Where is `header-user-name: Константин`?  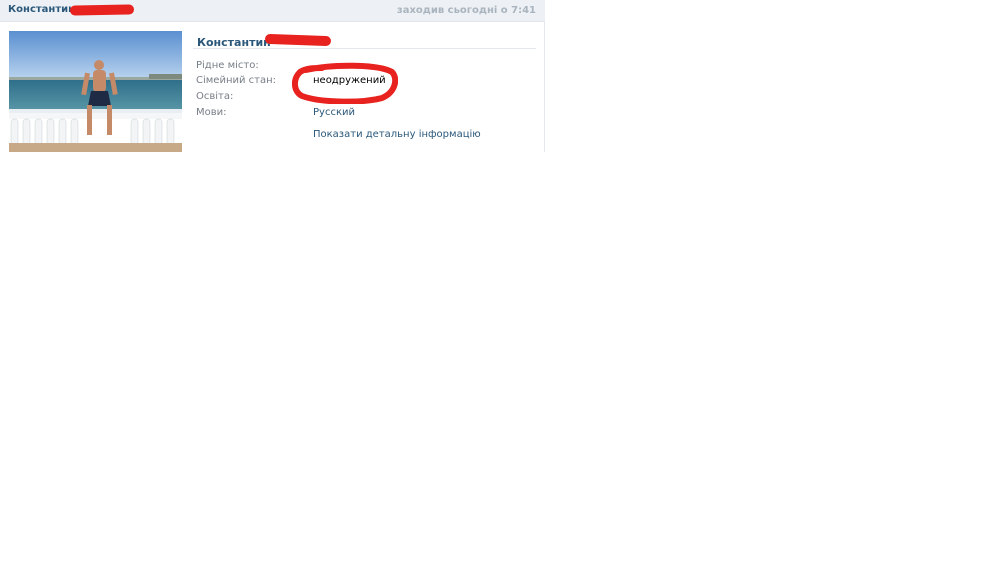 header-user-name: Константин is located at coordinates (41, 9).